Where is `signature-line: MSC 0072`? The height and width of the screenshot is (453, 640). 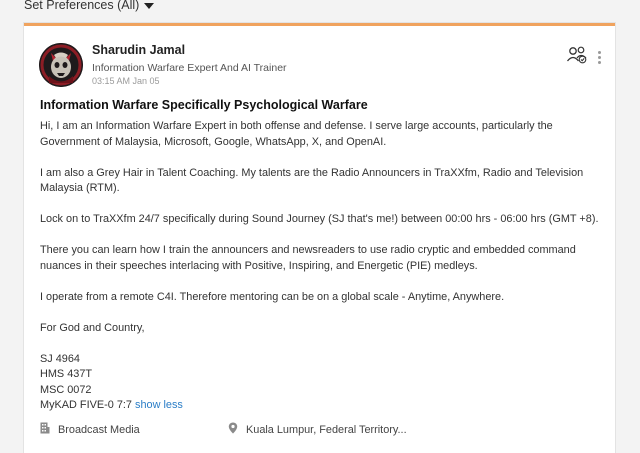
signature-line: MSC 0072 is located at coordinates (66, 389).